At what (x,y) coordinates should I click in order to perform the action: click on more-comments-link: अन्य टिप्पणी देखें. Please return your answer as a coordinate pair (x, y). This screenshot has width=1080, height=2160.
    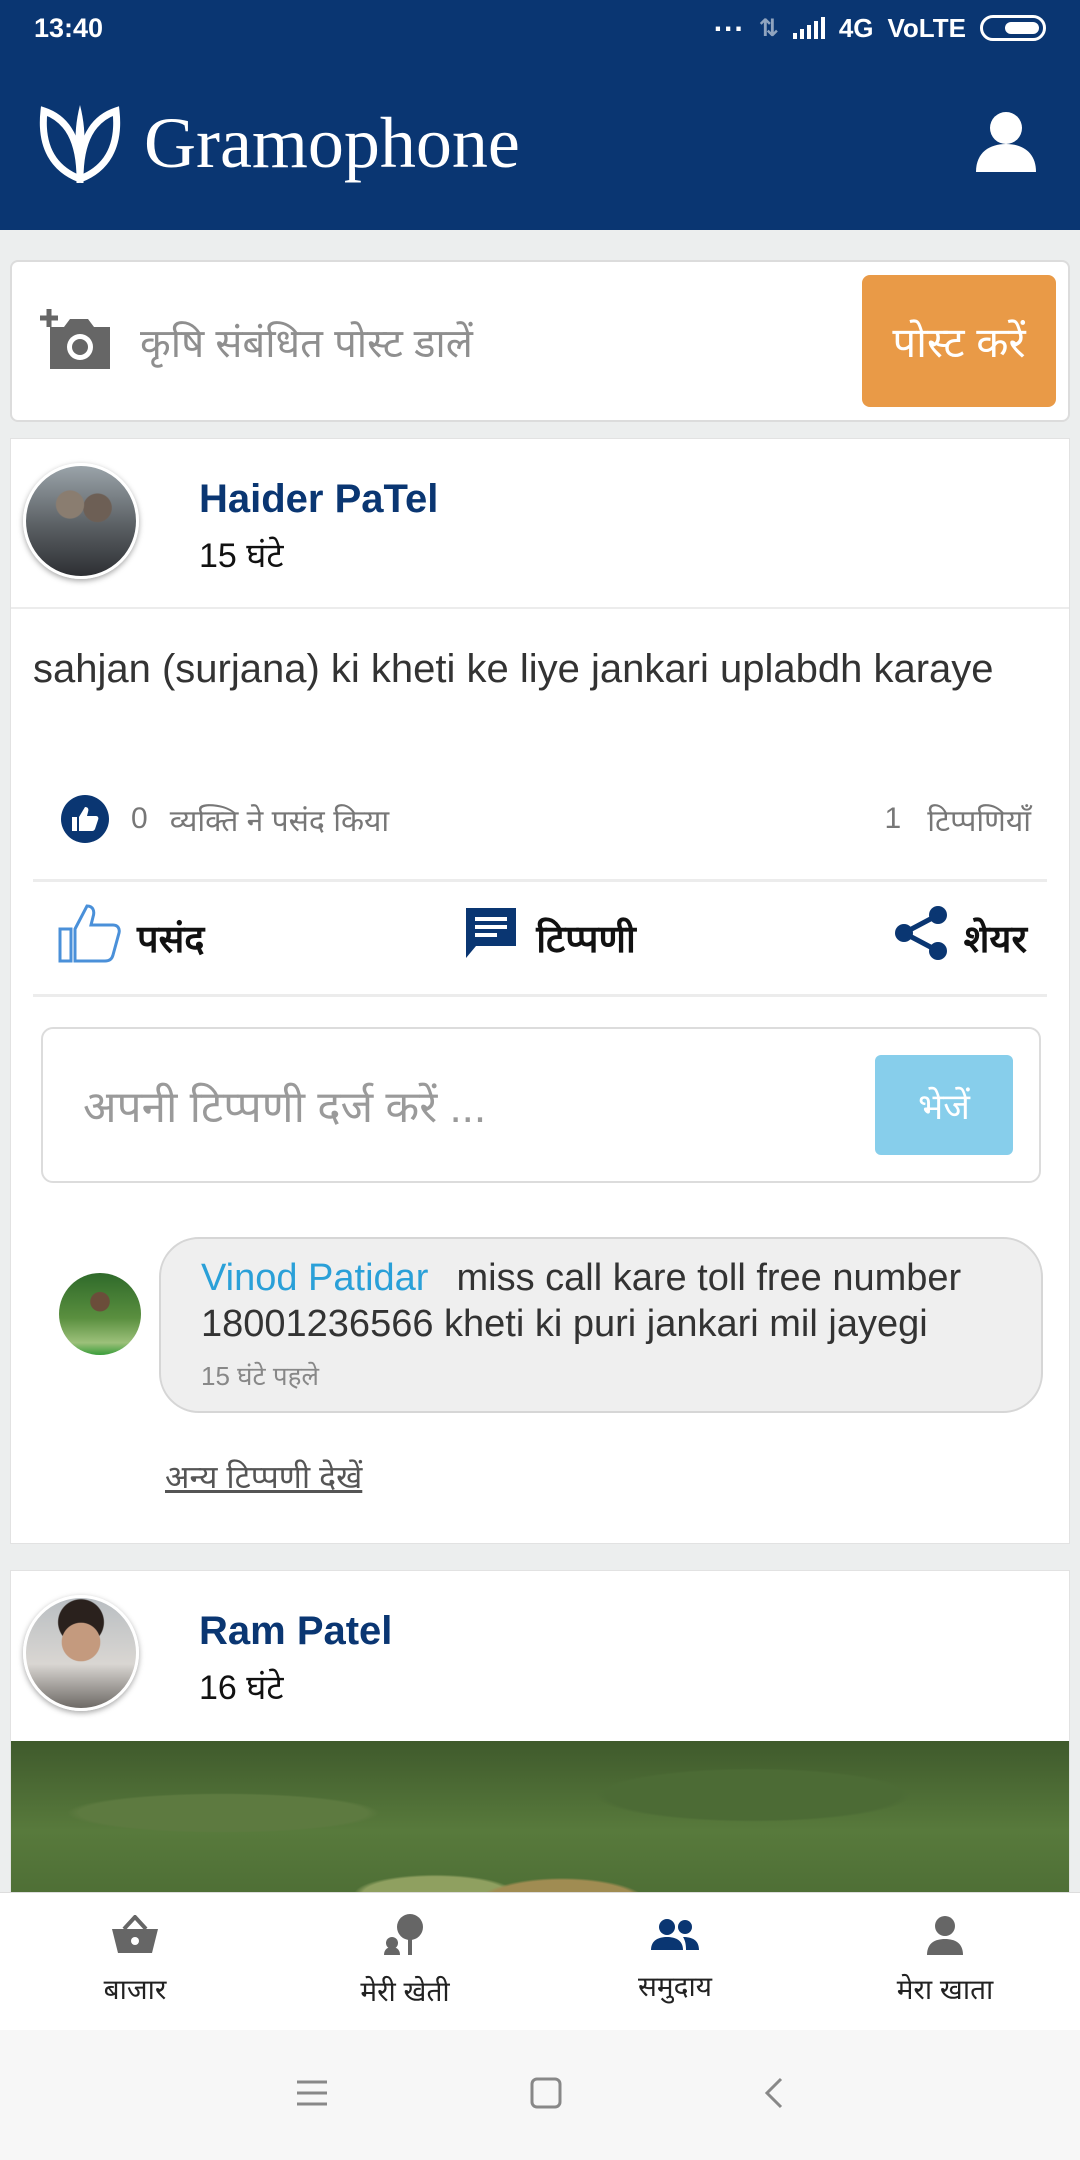
    Looking at the image, I should click on (263, 1476).